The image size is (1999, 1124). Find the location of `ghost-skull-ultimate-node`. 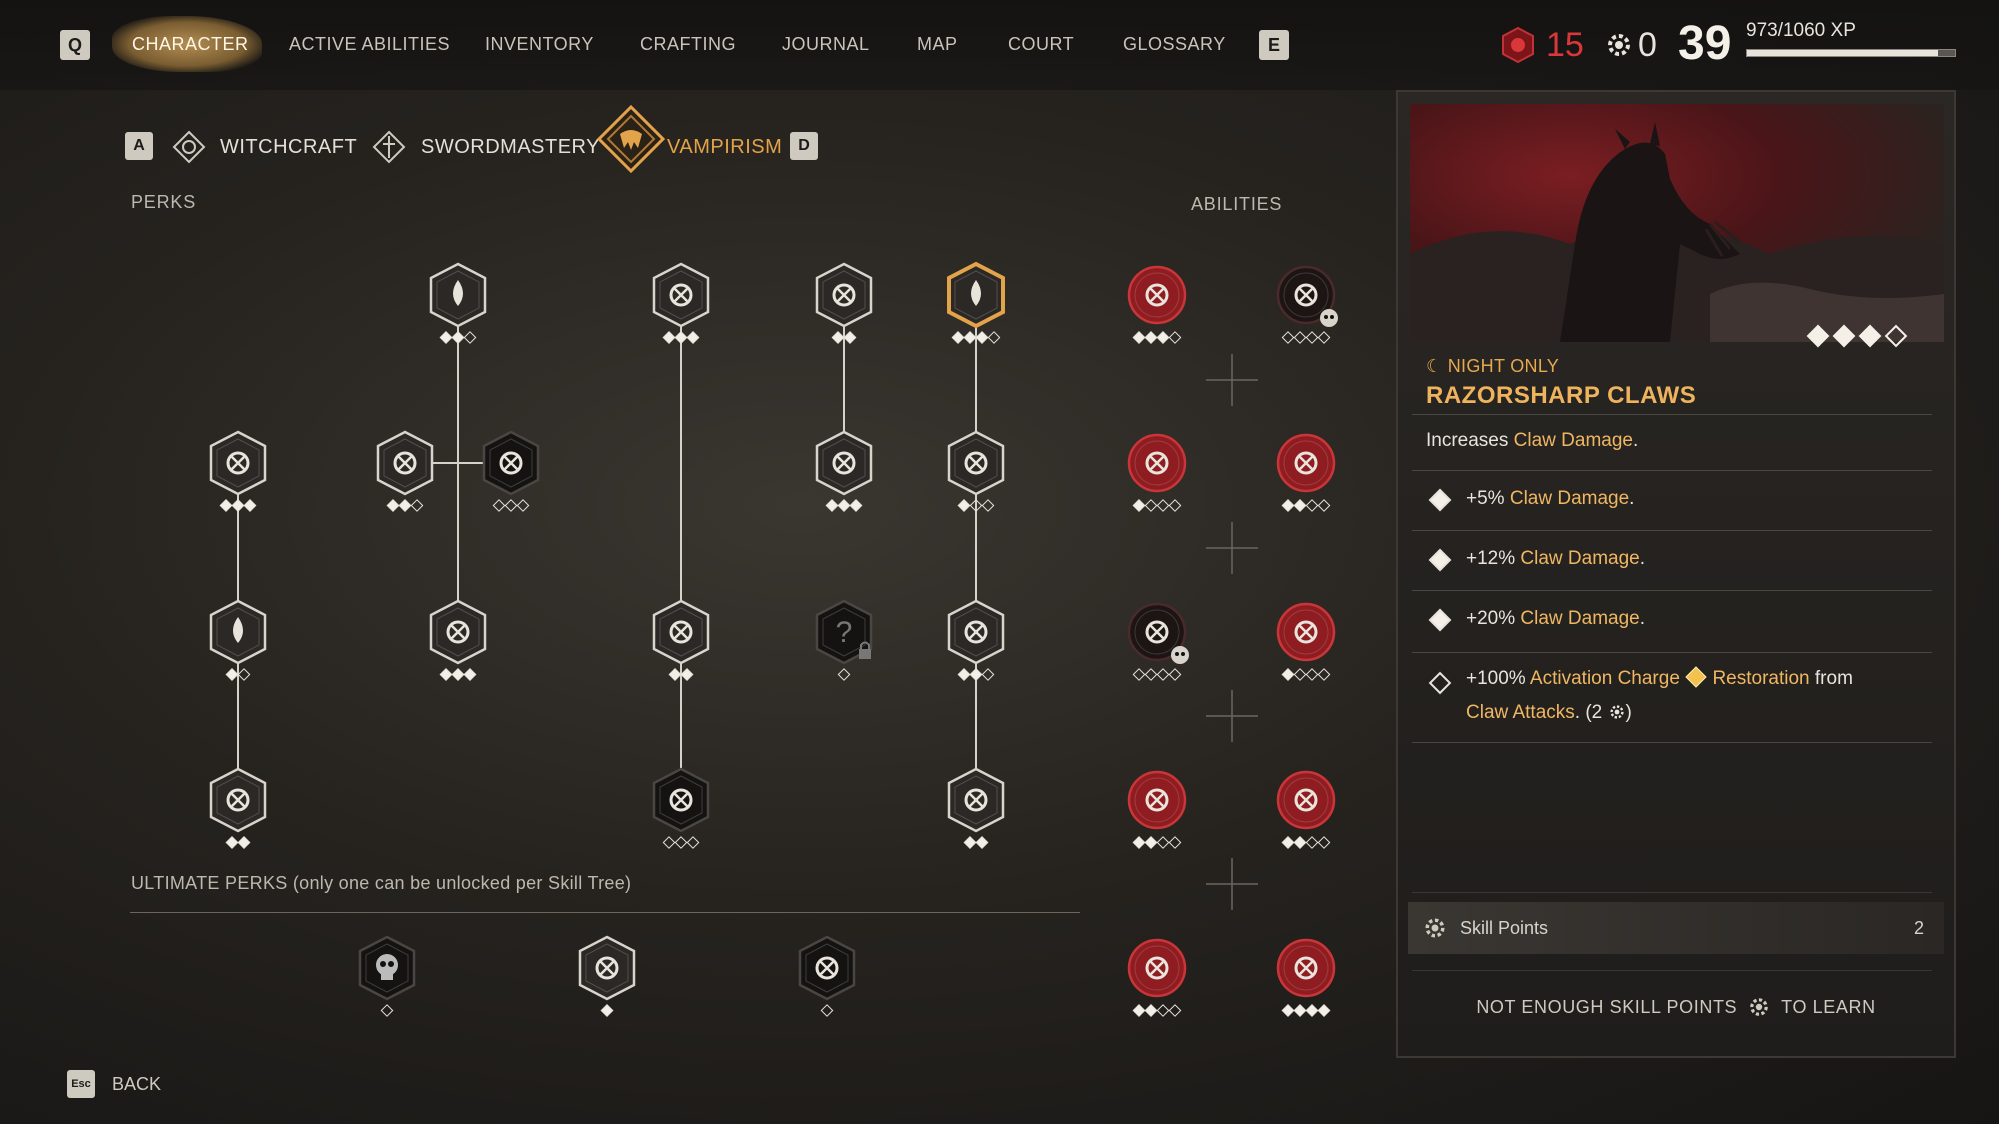

ghost-skull-ultimate-node is located at coordinates (607, 968).